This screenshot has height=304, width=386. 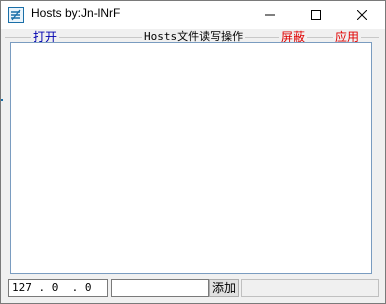 I want to click on minimize-button, so click(x=270, y=15).